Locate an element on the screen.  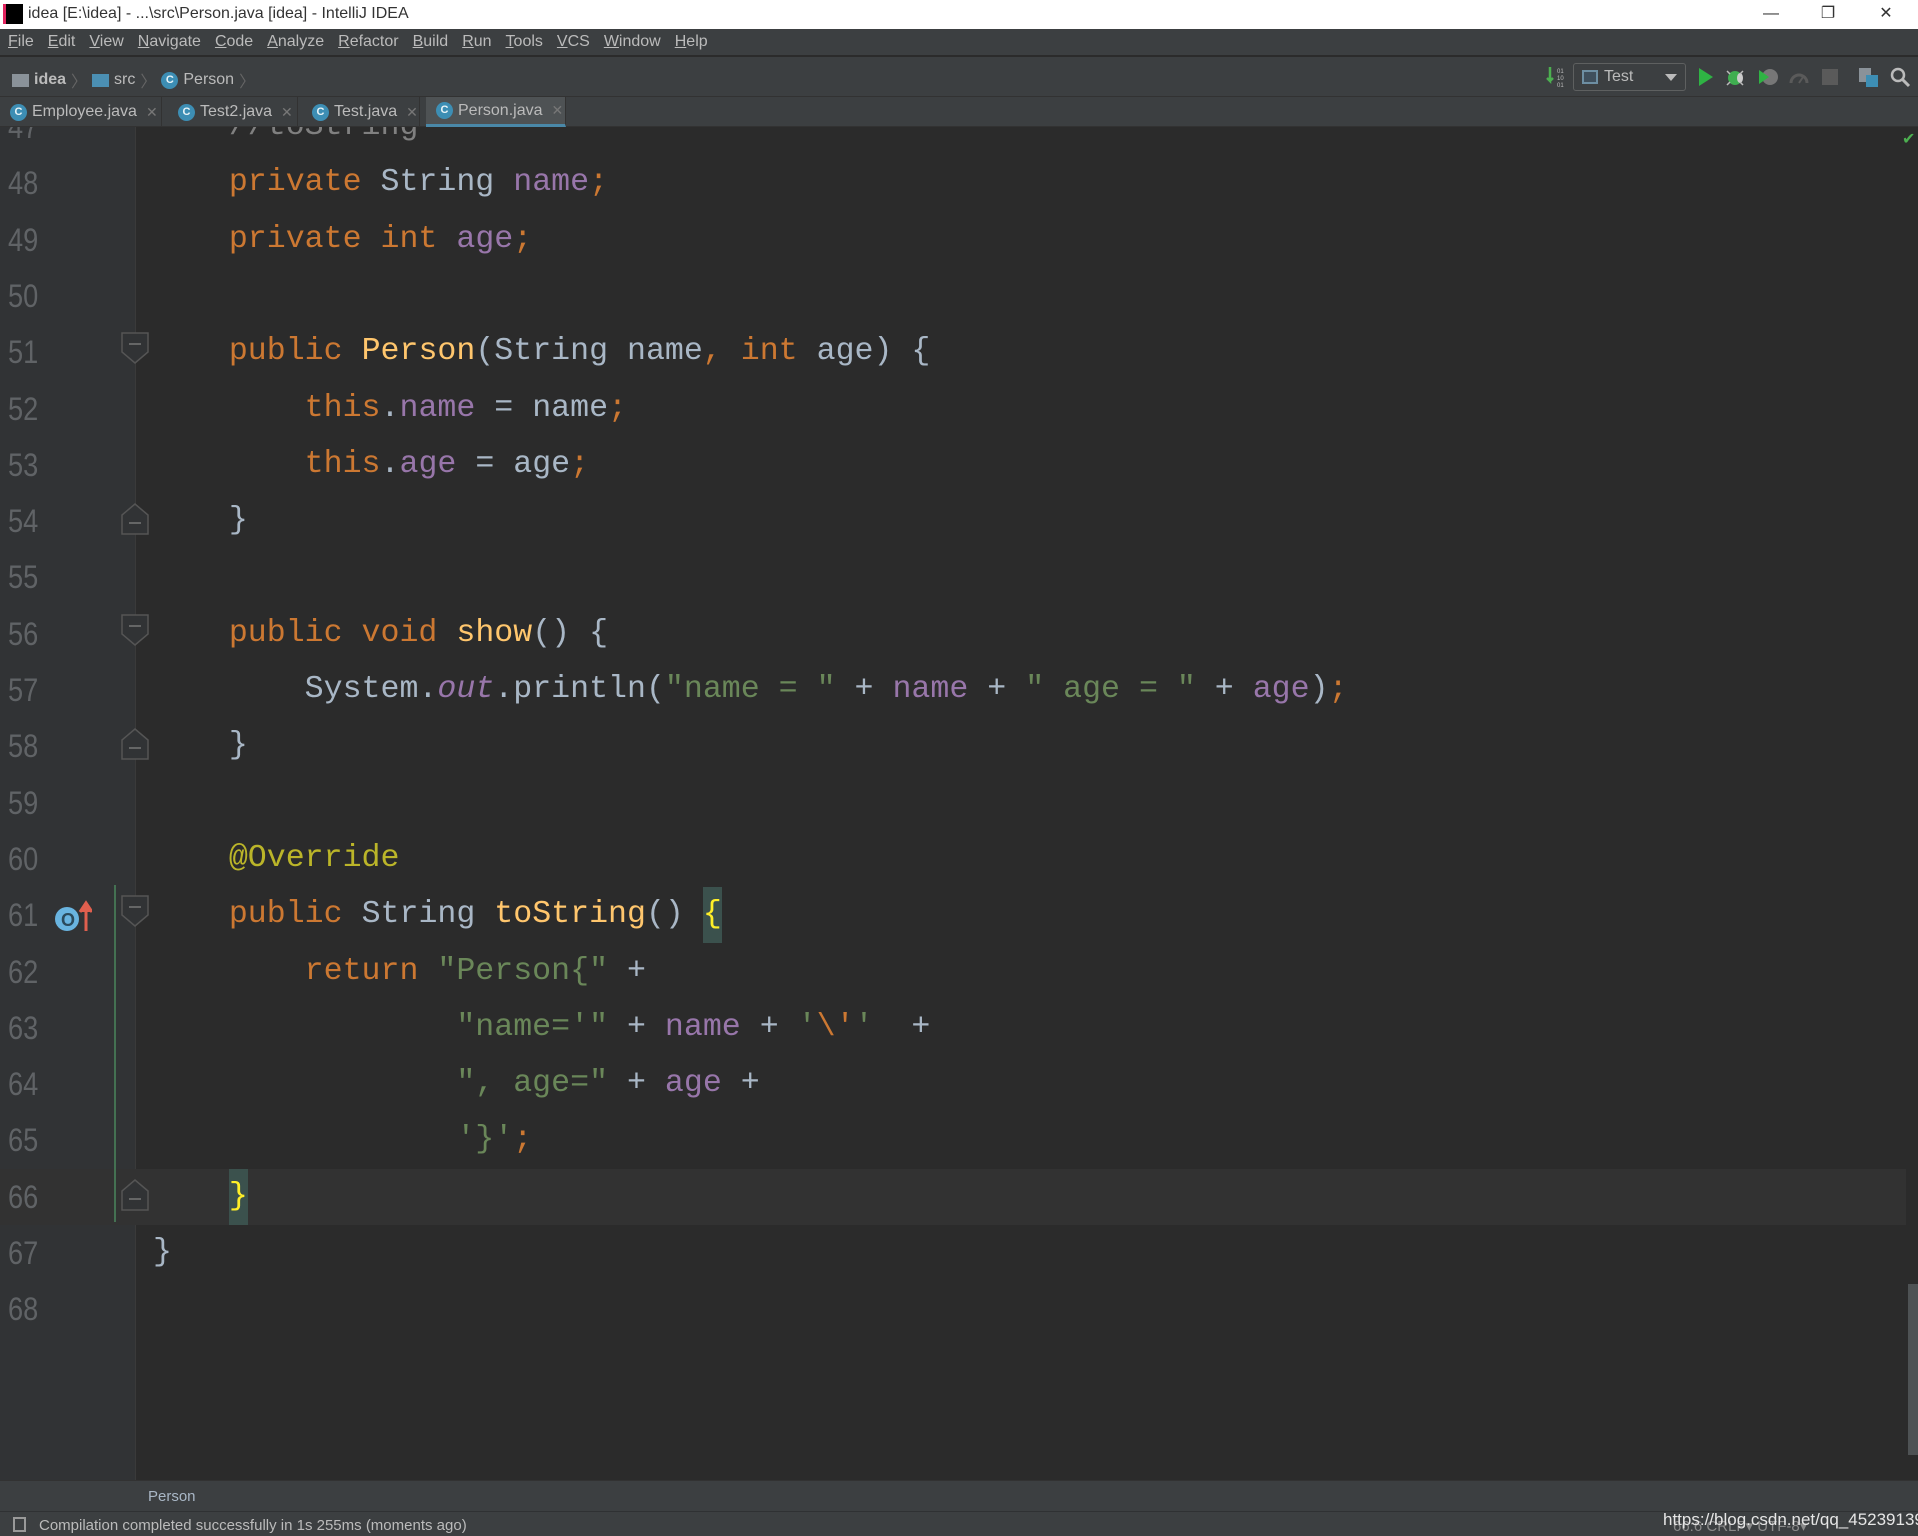
line-number: 50 is located at coordinates (23, 296).